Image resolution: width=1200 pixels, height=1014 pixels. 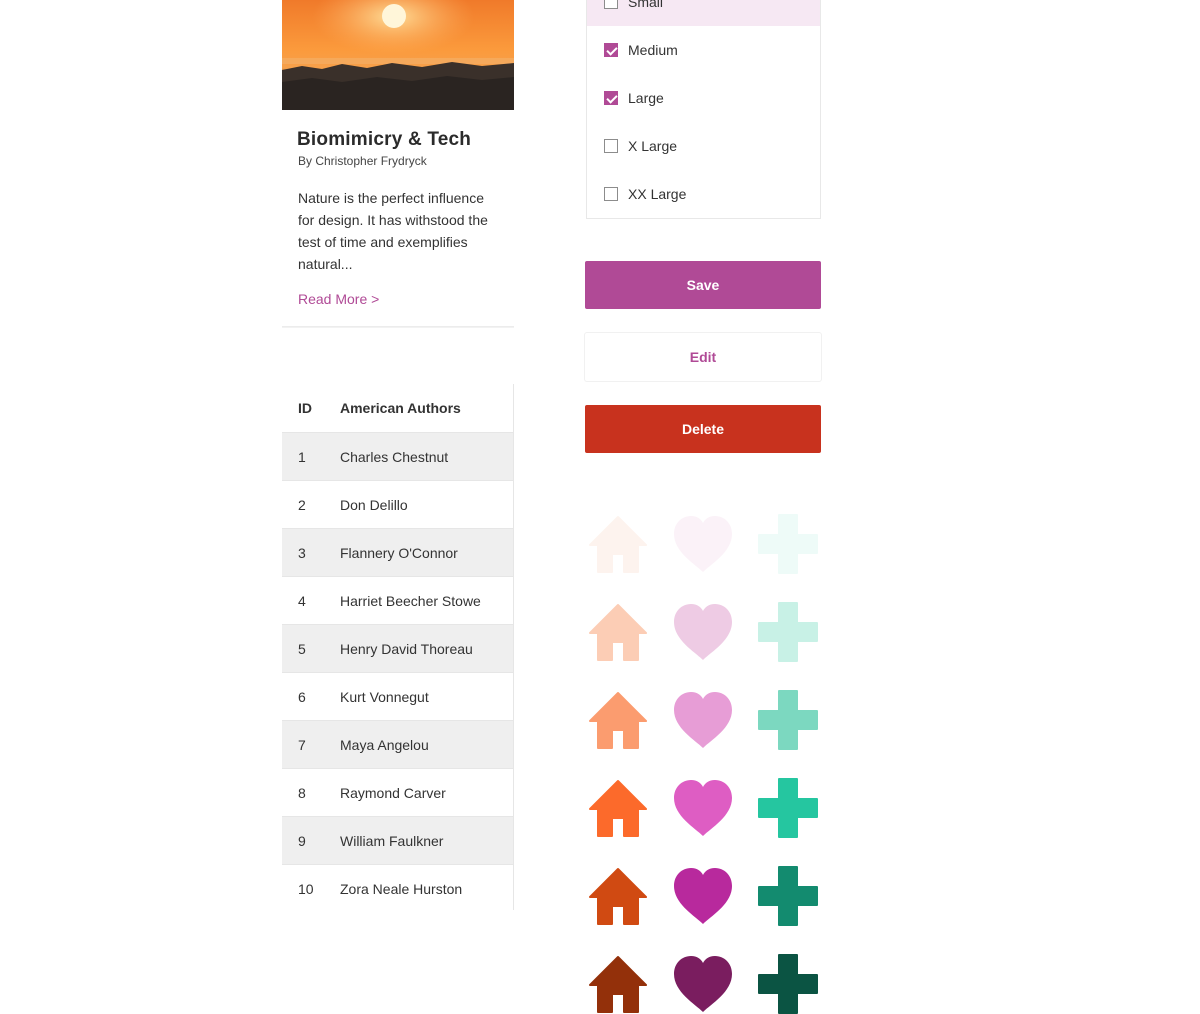 I want to click on checkbox-label: Large, so click(x=646, y=98).